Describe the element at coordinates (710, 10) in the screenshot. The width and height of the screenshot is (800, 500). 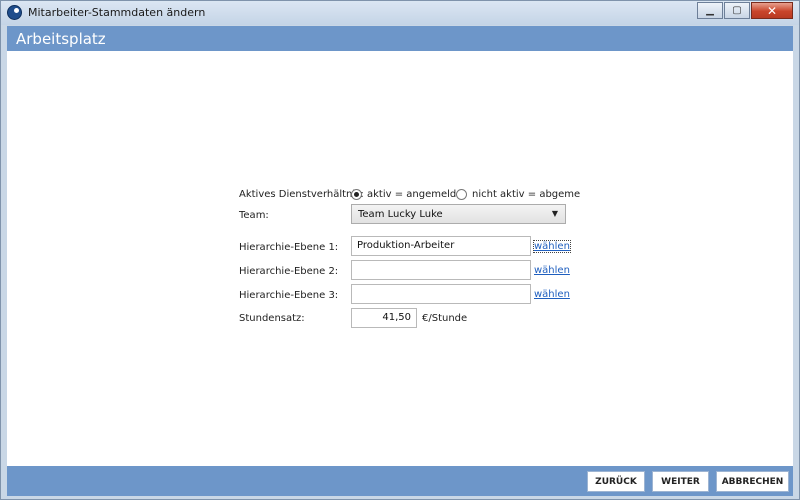
I see `minimize-button: ▁` at that location.